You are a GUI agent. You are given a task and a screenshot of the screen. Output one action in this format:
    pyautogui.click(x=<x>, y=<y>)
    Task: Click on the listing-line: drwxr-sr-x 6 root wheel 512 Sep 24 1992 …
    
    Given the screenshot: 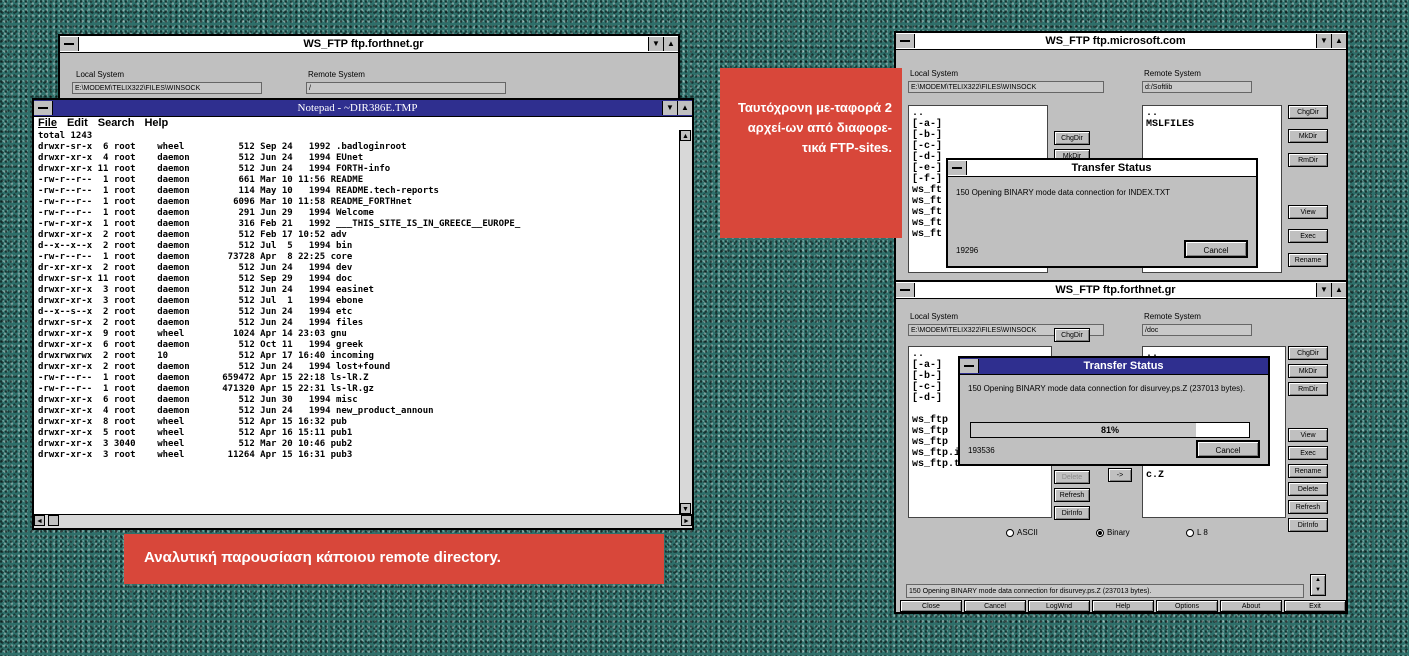 What is the action you would take?
    pyautogui.click(x=222, y=147)
    